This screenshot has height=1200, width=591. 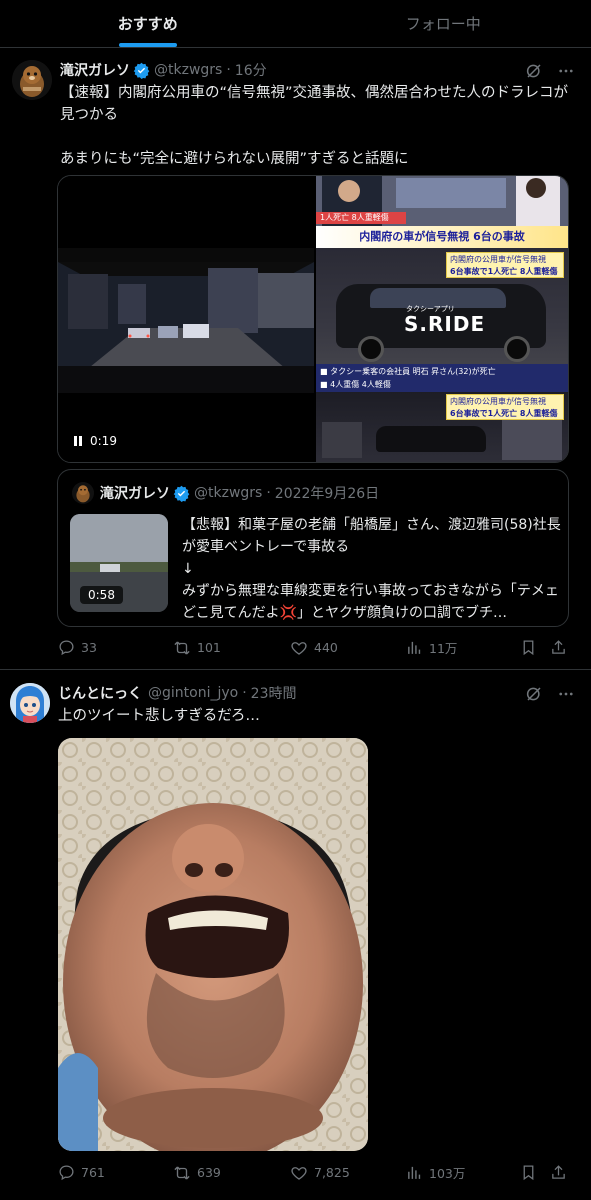 I want to click on news-sub4: 6台事故で1人死亡 8人重軽傷, so click(x=504, y=413).